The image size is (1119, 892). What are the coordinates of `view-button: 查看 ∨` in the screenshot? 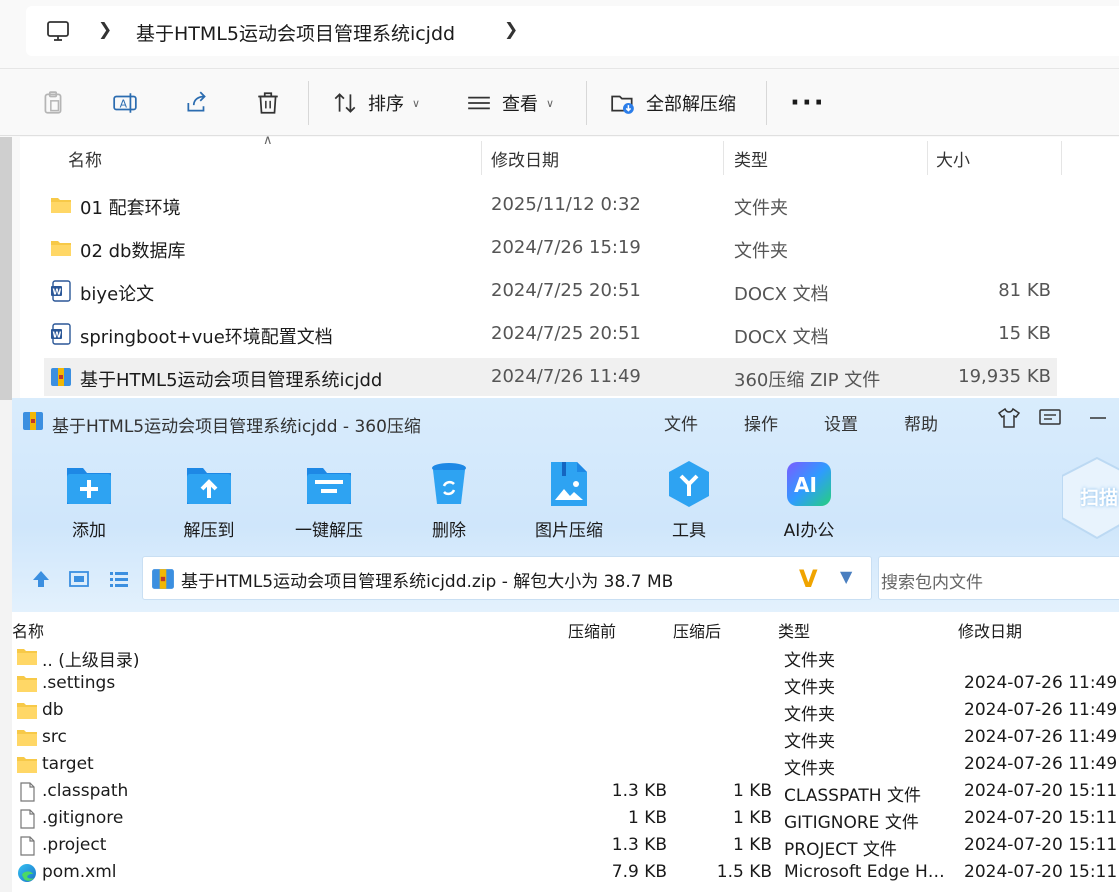 It's located at (510, 103).